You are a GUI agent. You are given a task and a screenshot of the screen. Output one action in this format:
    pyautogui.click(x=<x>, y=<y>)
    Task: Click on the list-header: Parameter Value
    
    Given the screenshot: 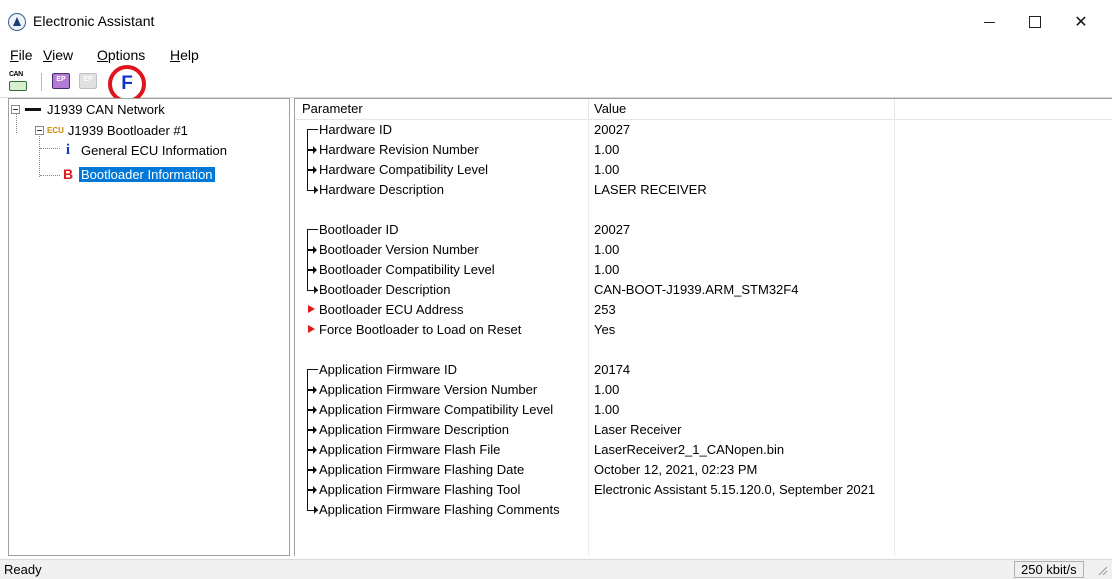 What is the action you would take?
    pyautogui.click(x=703, y=109)
    